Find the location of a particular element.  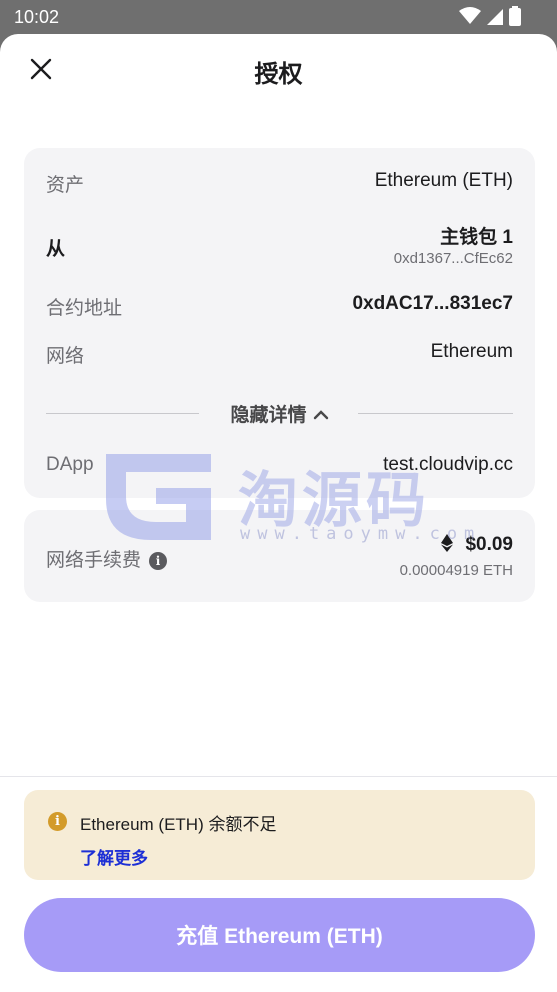

contract-label: 合约地址 is located at coordinates (84, 308).